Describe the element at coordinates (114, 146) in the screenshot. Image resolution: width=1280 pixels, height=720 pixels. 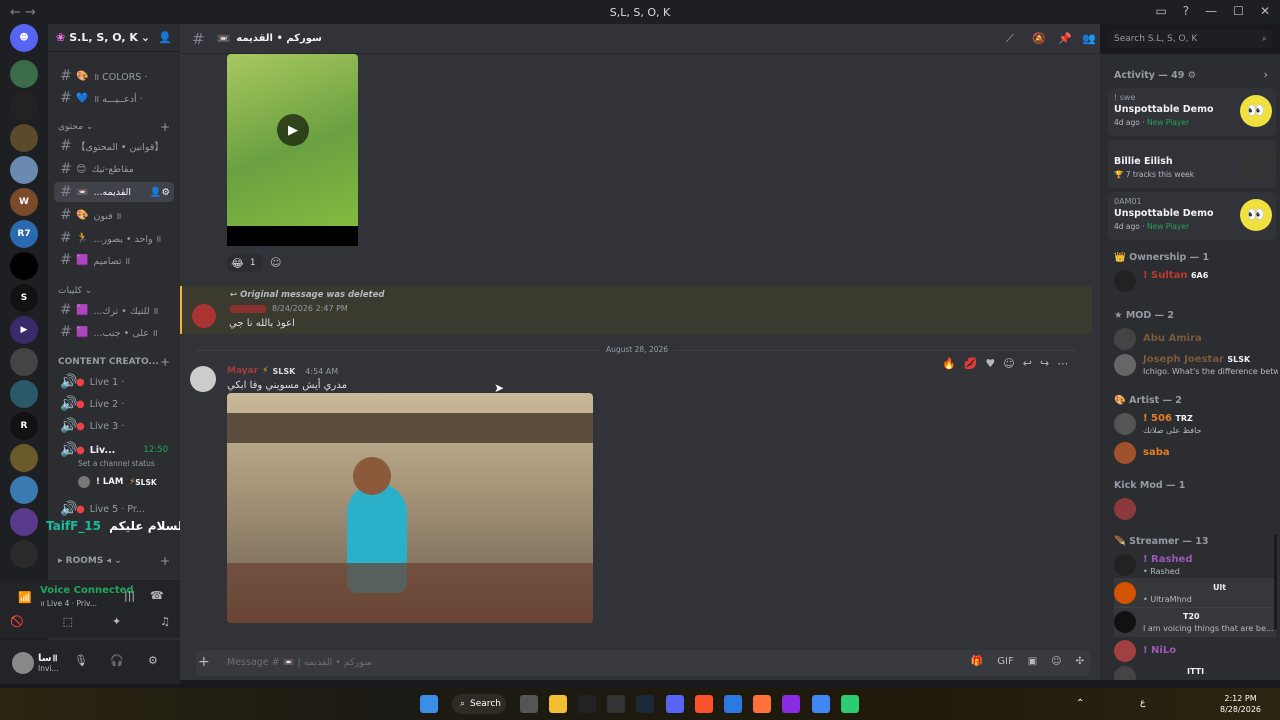
I see `channel-rules: # 【قوانين • المحتوى】` at that location.